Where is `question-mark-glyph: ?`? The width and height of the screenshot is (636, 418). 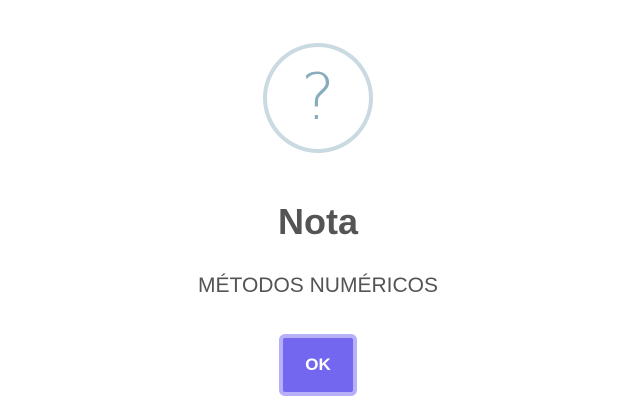
question-mark-glyph: ? is located at coordinates (318, 98).